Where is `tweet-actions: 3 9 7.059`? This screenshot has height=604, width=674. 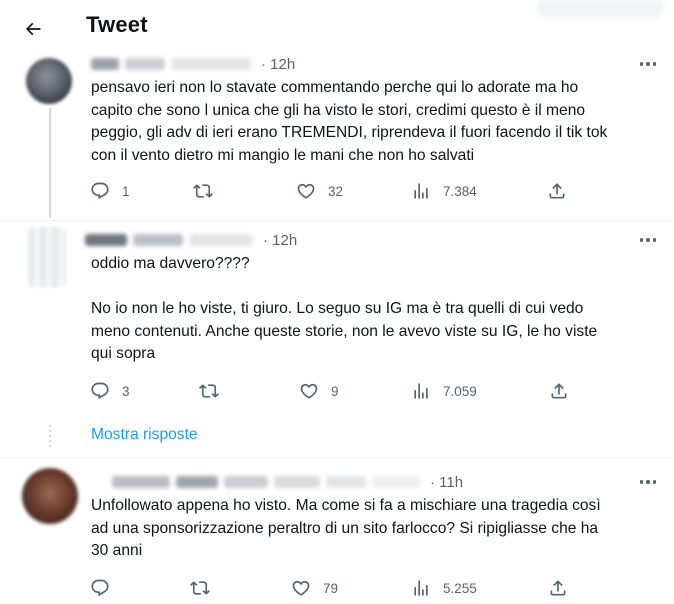
tweet-actions: 3 9 7.059 is located at coordinates (335, 391).